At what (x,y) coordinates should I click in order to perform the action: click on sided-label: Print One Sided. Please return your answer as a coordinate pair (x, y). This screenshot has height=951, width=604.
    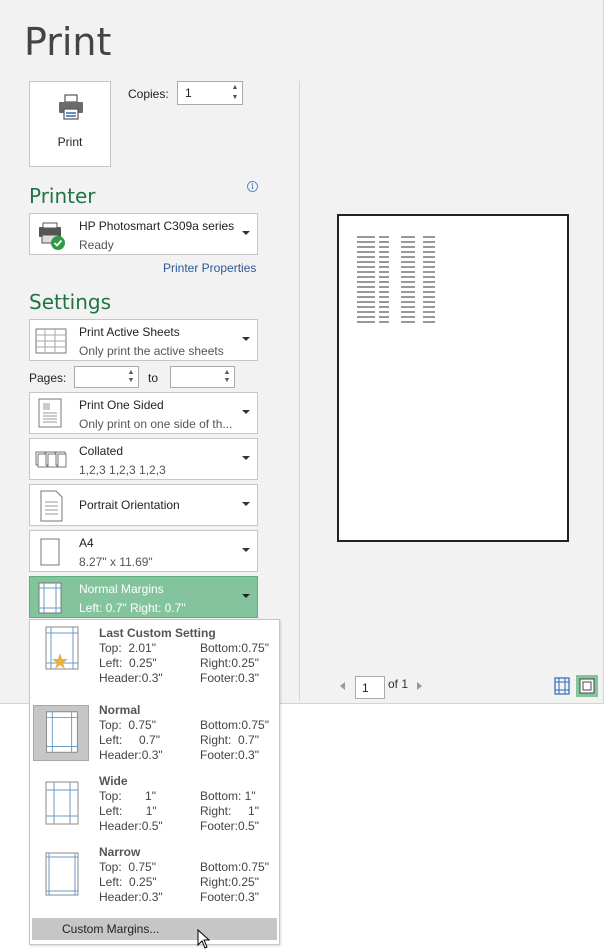
    Looking at the image, I should click on (121, 405).